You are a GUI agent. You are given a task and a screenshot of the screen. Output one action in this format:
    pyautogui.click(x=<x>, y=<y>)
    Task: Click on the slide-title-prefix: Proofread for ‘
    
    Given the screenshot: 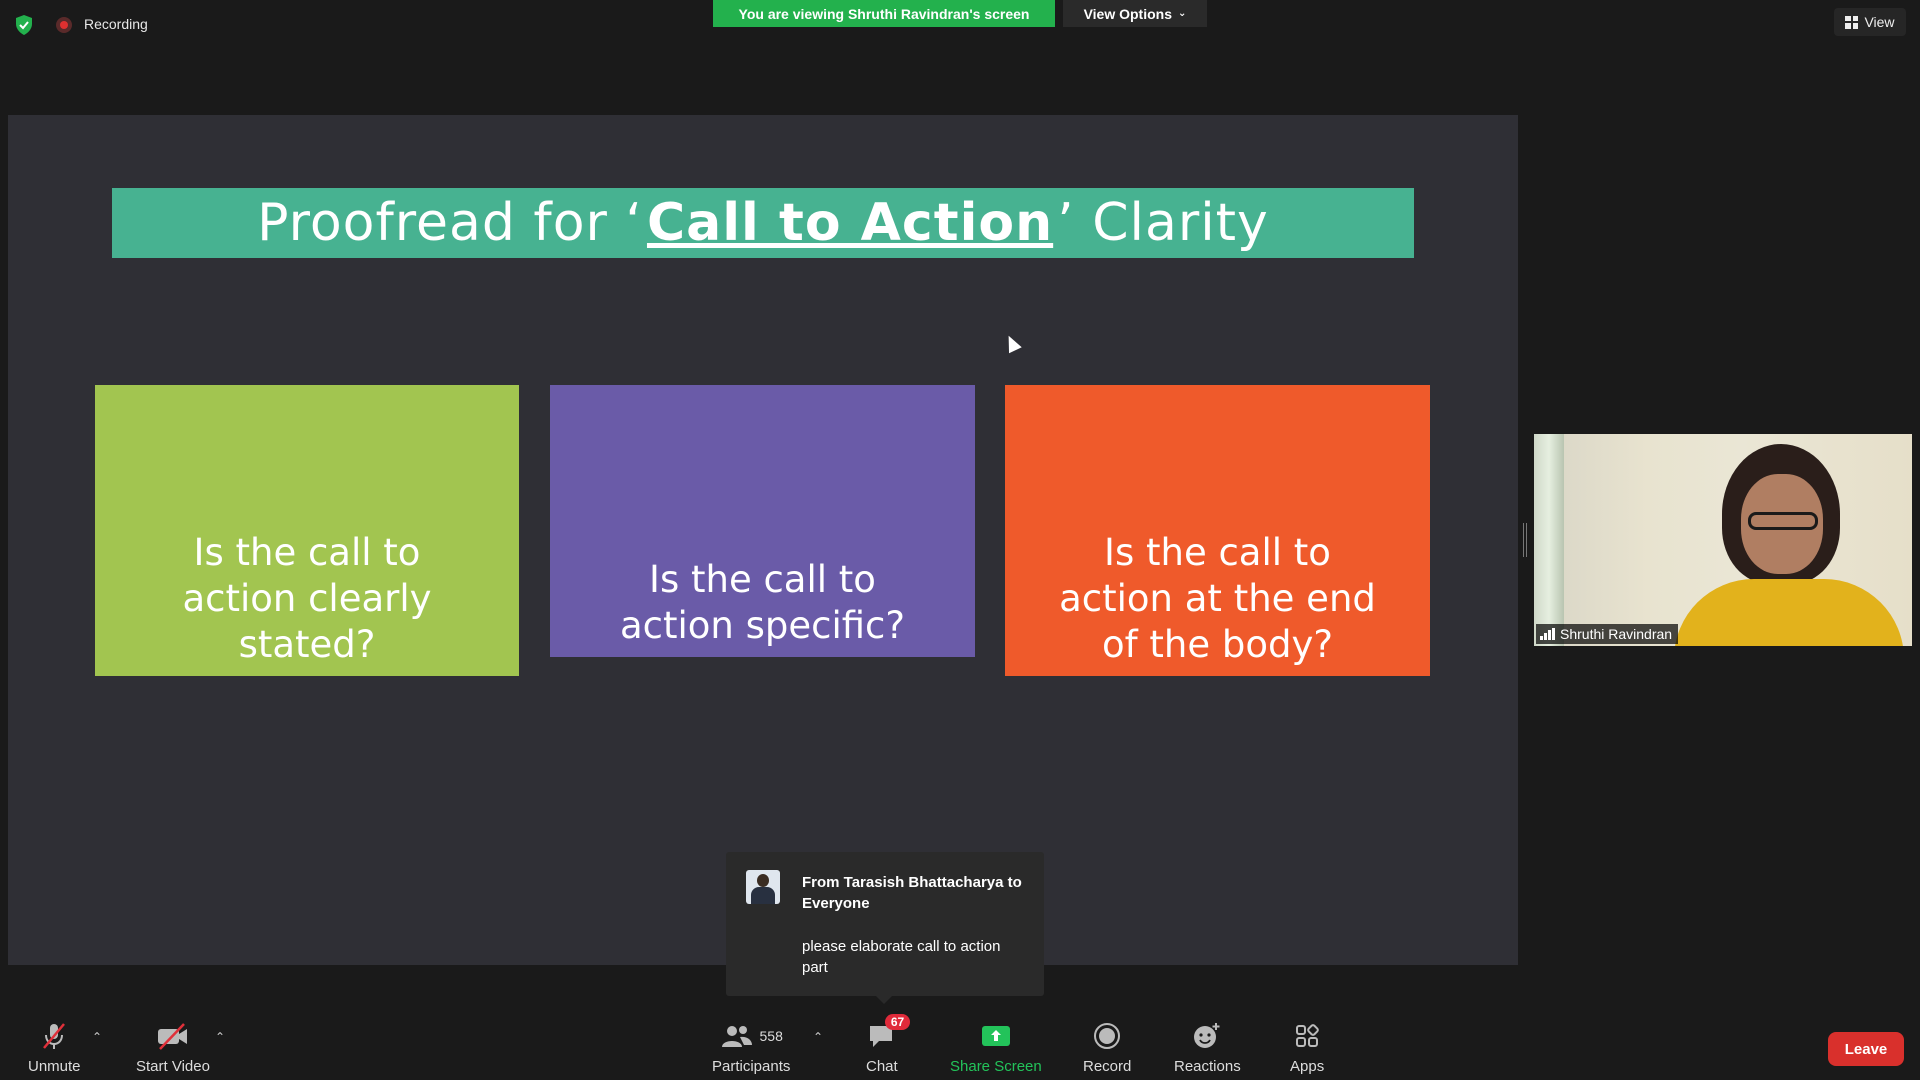 What is the action you would take?
    pyautogui.click(x=450, y=223)
    